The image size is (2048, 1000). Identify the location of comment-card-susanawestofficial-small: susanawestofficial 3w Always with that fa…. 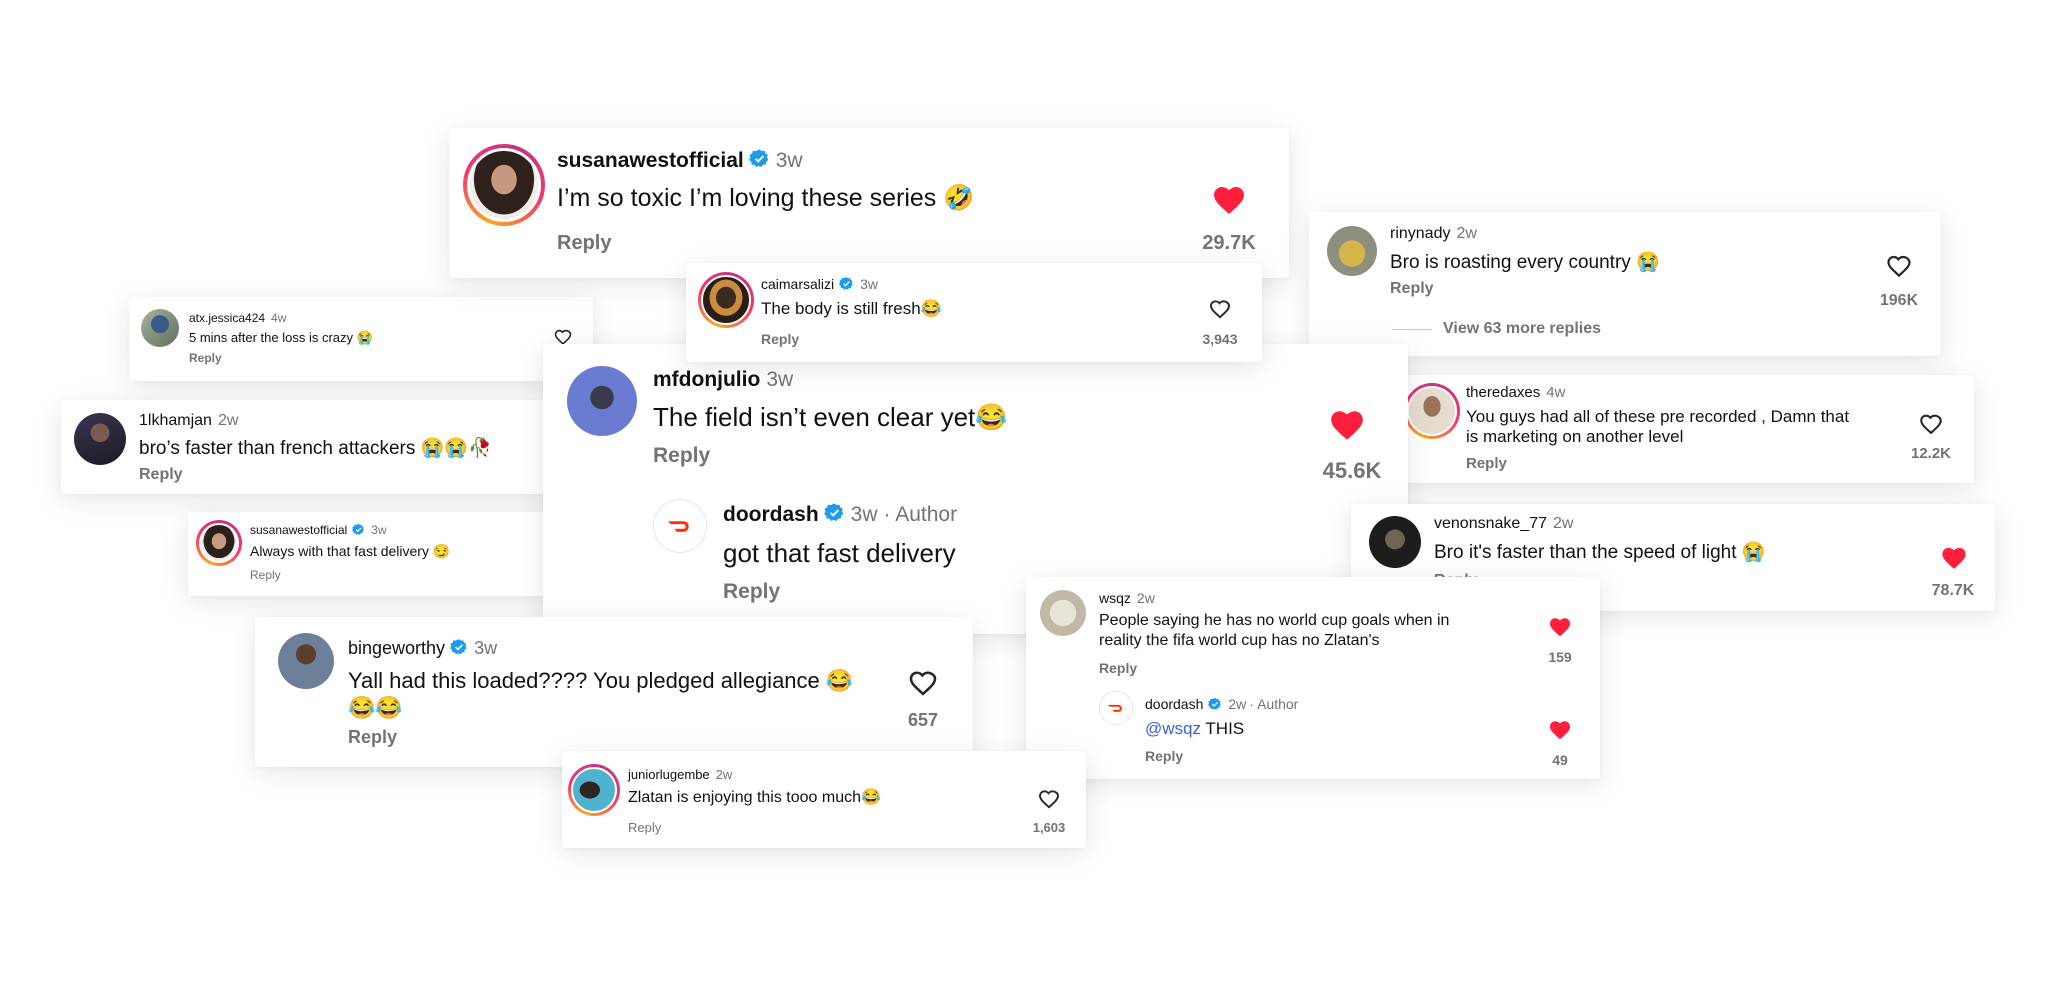
(388, 554).